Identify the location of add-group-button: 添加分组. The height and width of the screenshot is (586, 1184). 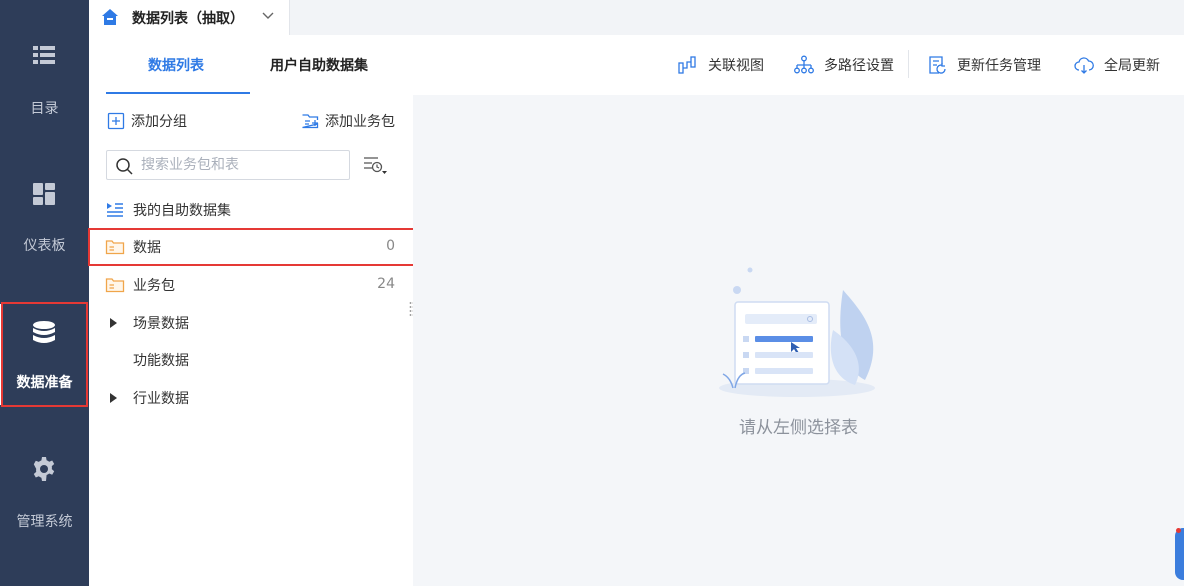
(147, 121).